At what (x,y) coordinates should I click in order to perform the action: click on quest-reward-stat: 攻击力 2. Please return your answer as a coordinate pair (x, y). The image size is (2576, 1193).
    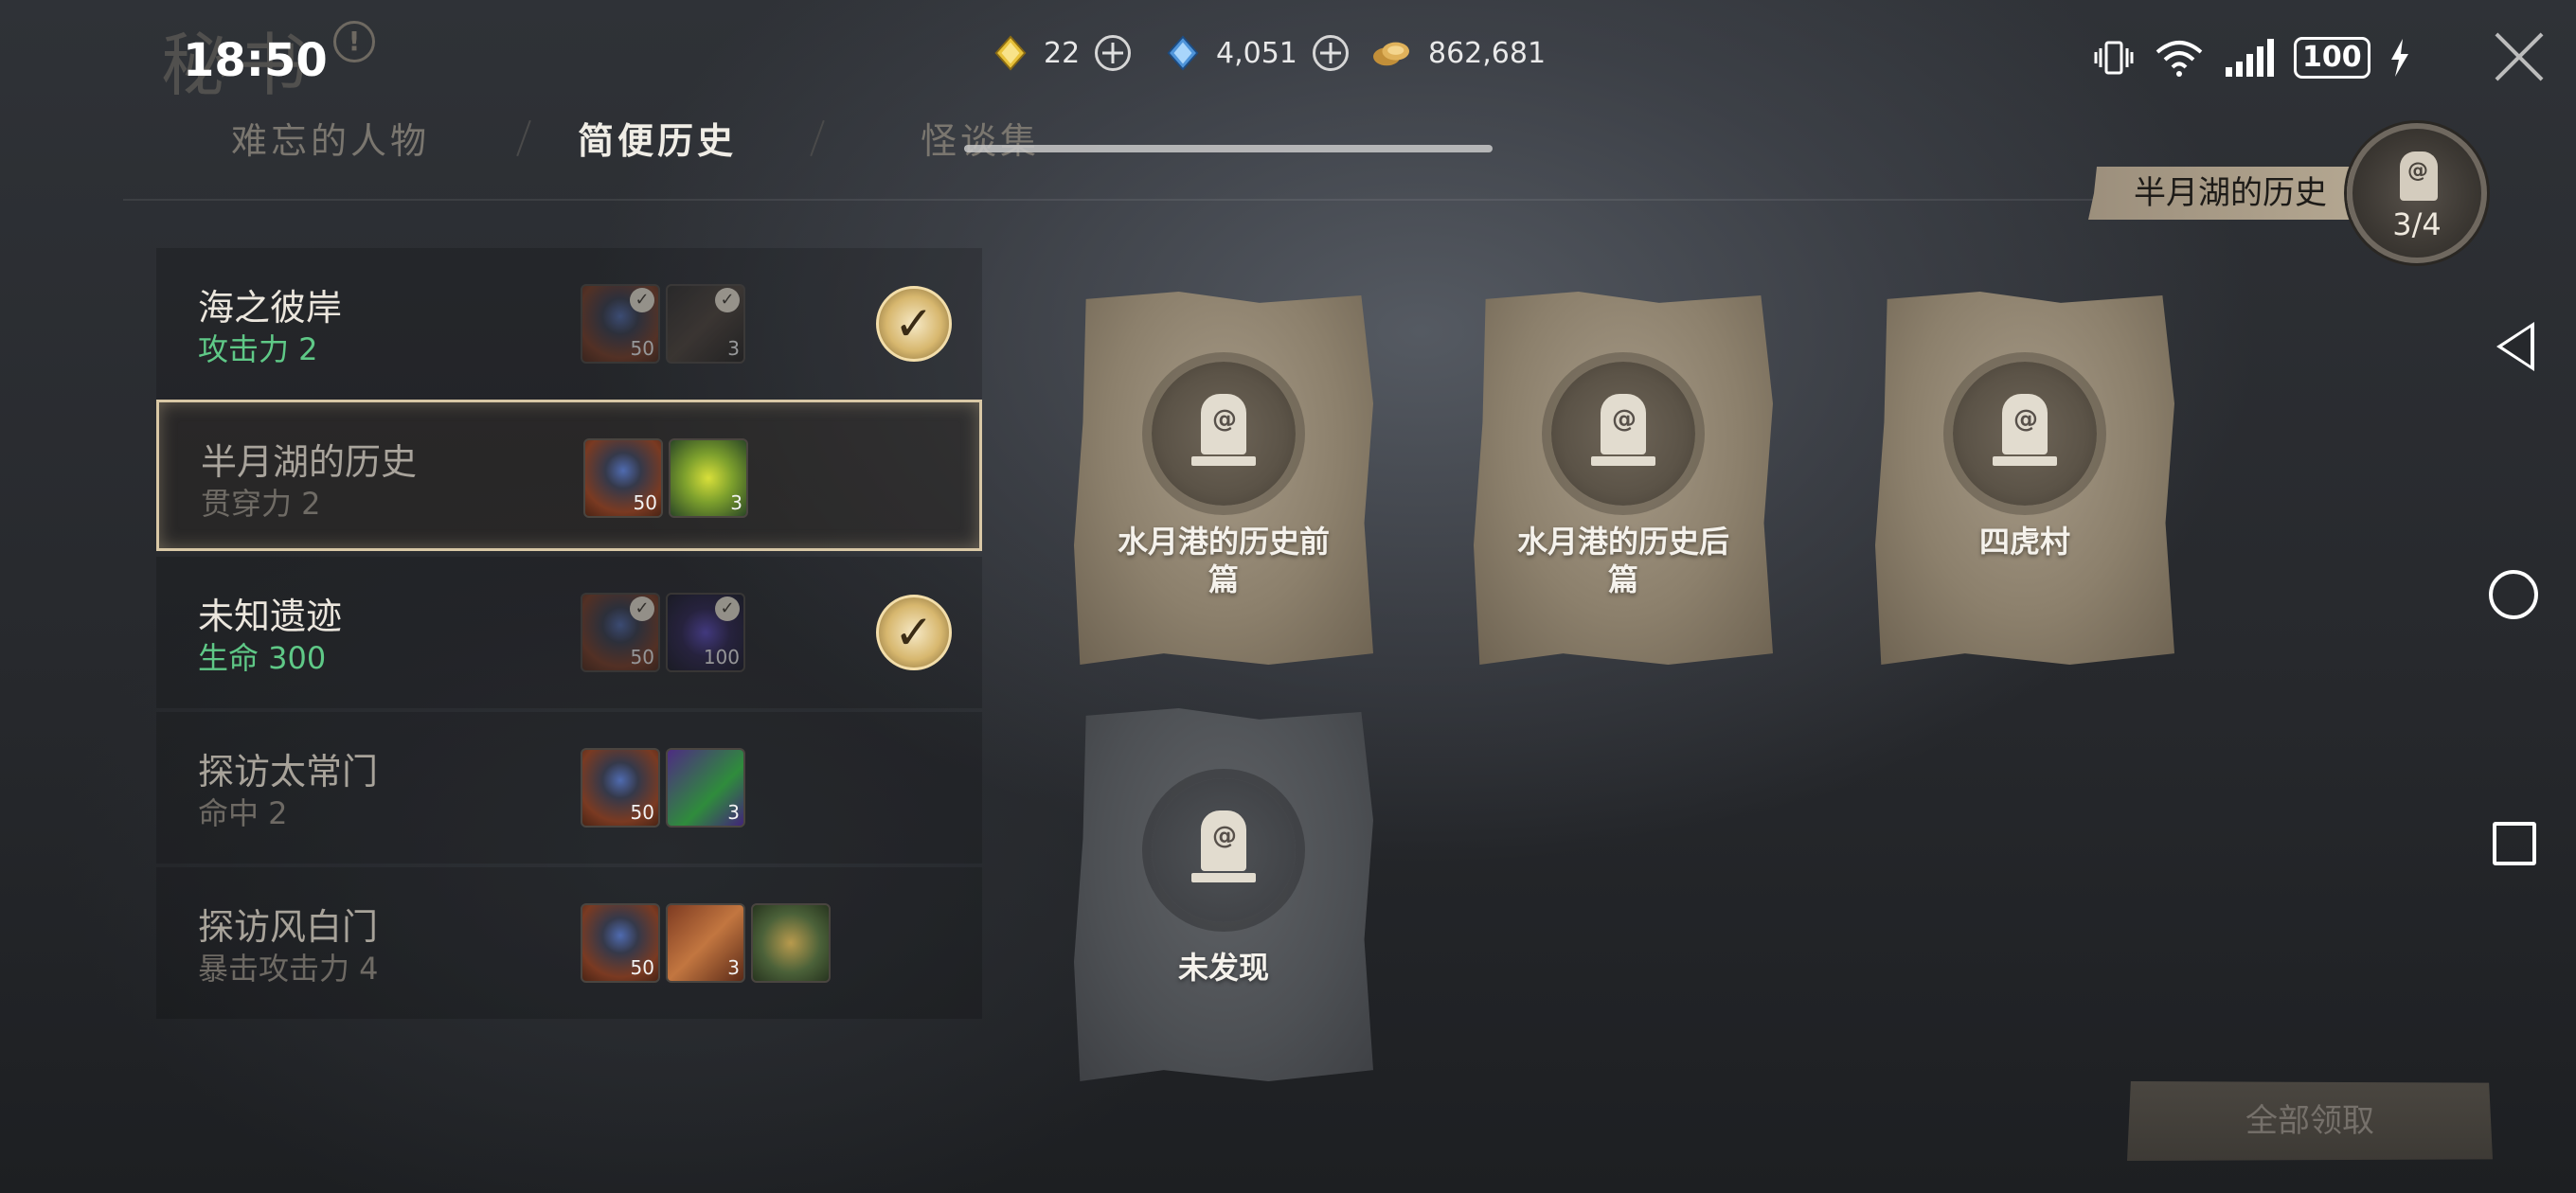
    Looking at the image, I should click on (258, 349).